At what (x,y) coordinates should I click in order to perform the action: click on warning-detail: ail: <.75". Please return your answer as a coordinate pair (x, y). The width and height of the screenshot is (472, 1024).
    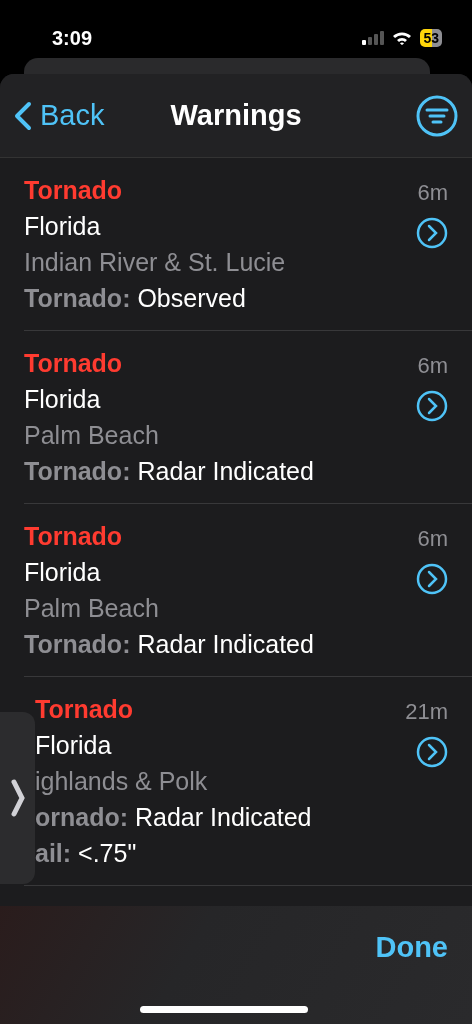
    Looking at the image, I should click on (86, 853).